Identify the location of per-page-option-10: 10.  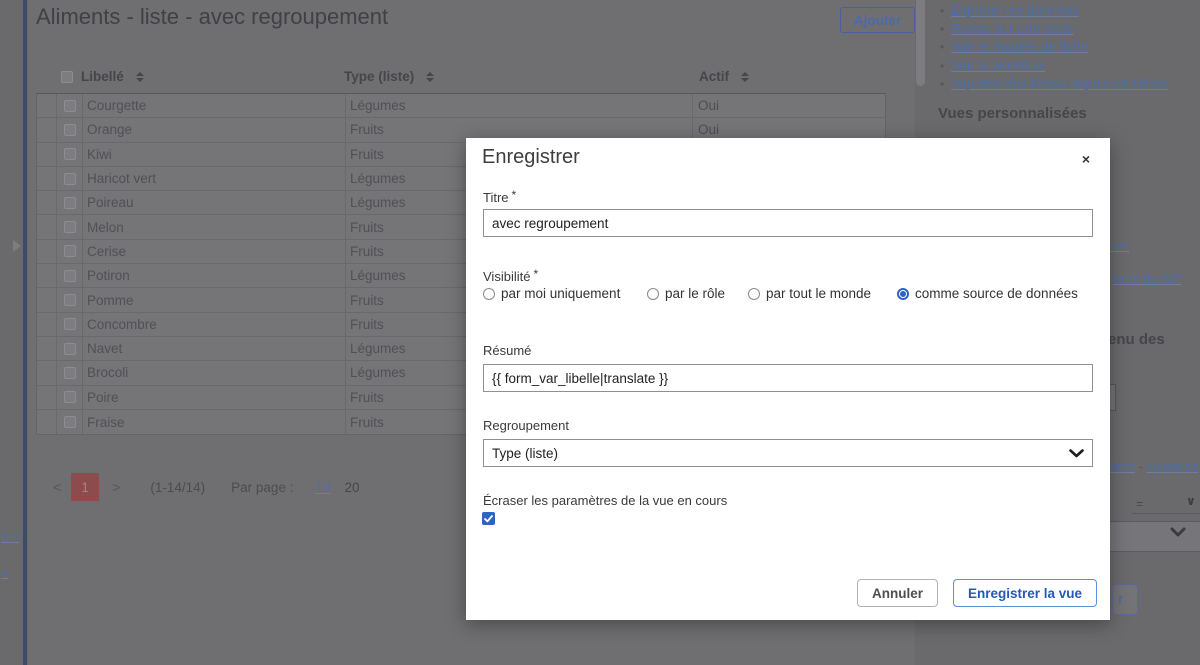
(322, 487).